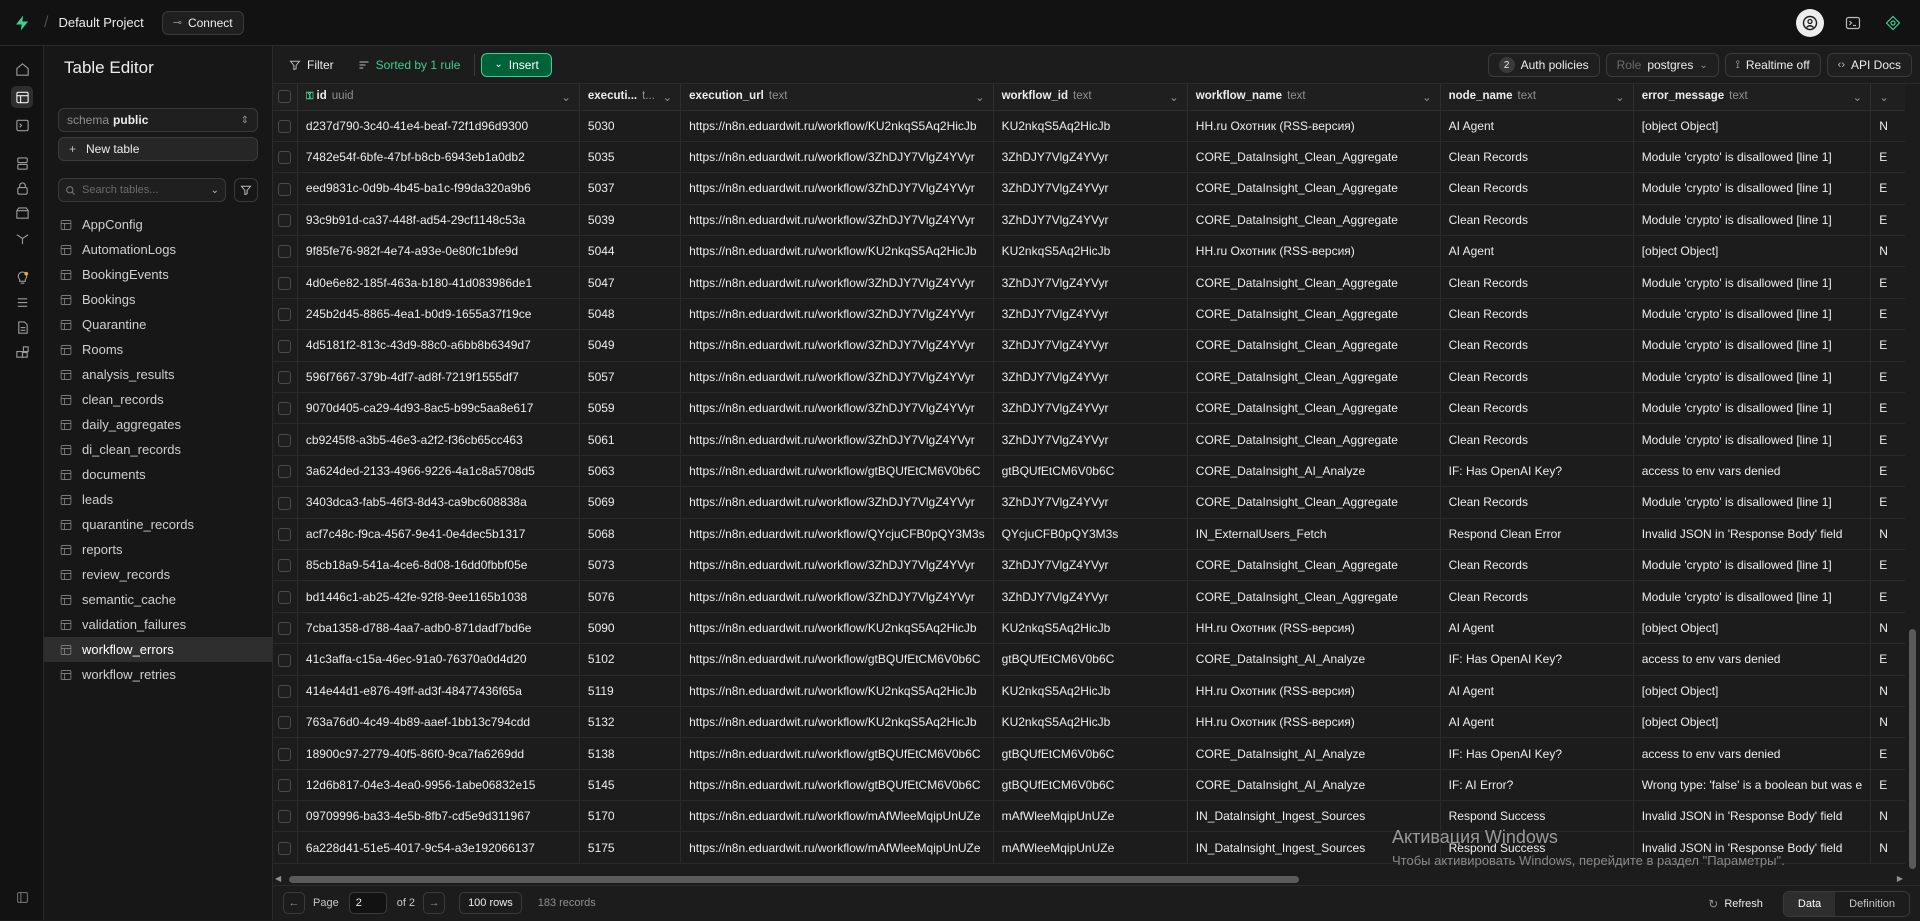 This screenshot has height=921, width=1920. What do you see at coordinates (22, 163) in the screenshot?
I see `database-icon` at bounding box center [22, 163].